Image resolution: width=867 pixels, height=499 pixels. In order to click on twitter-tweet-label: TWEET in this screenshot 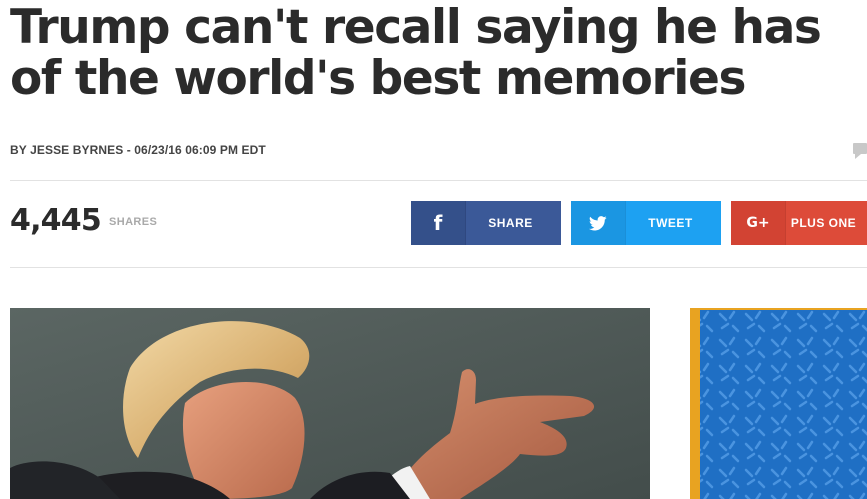, I will do `click(670, 223)`.